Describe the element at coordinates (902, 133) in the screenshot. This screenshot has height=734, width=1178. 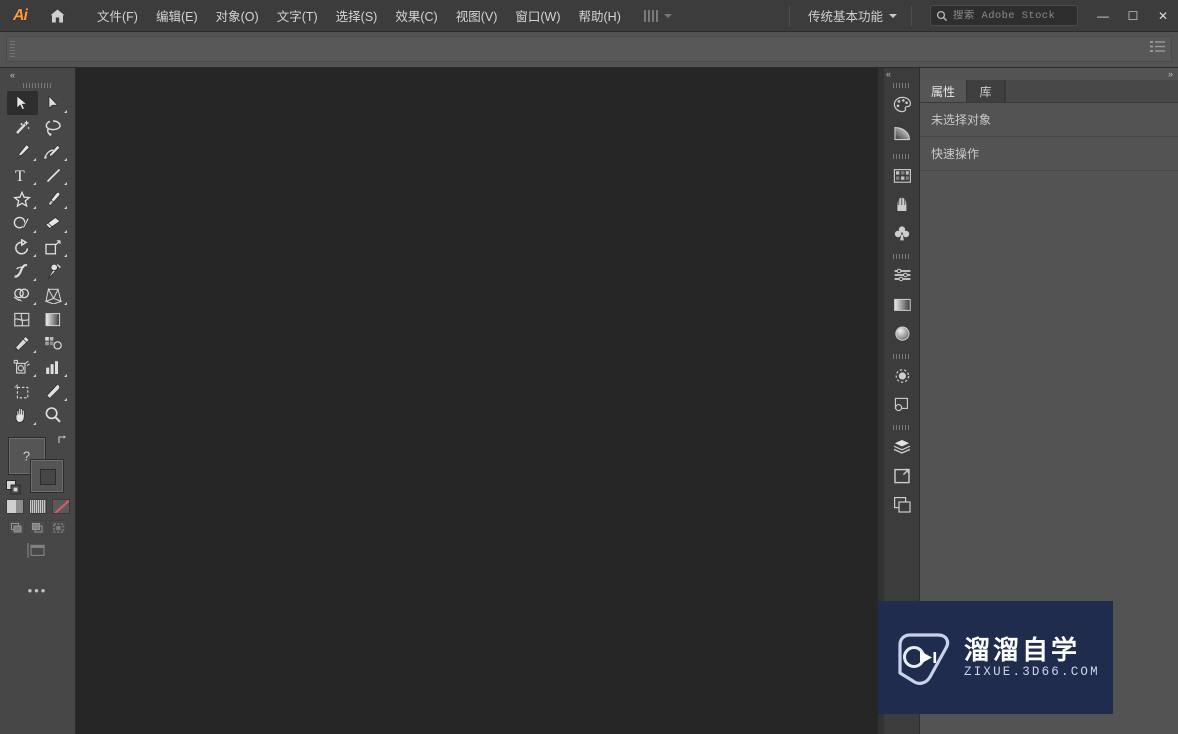
I see `rail-gradient` at that location.